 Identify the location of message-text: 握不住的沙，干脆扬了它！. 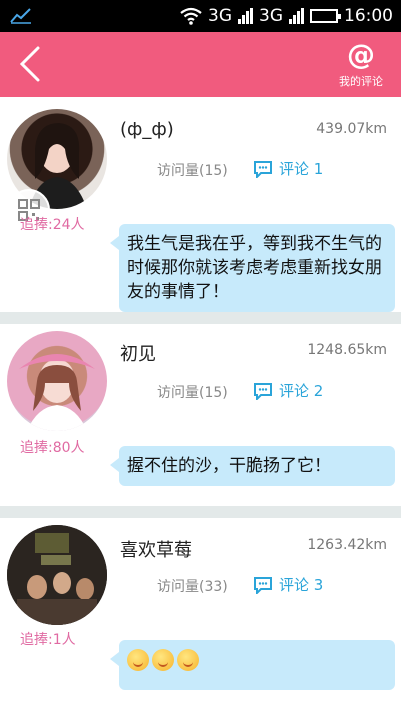
(229, 466).